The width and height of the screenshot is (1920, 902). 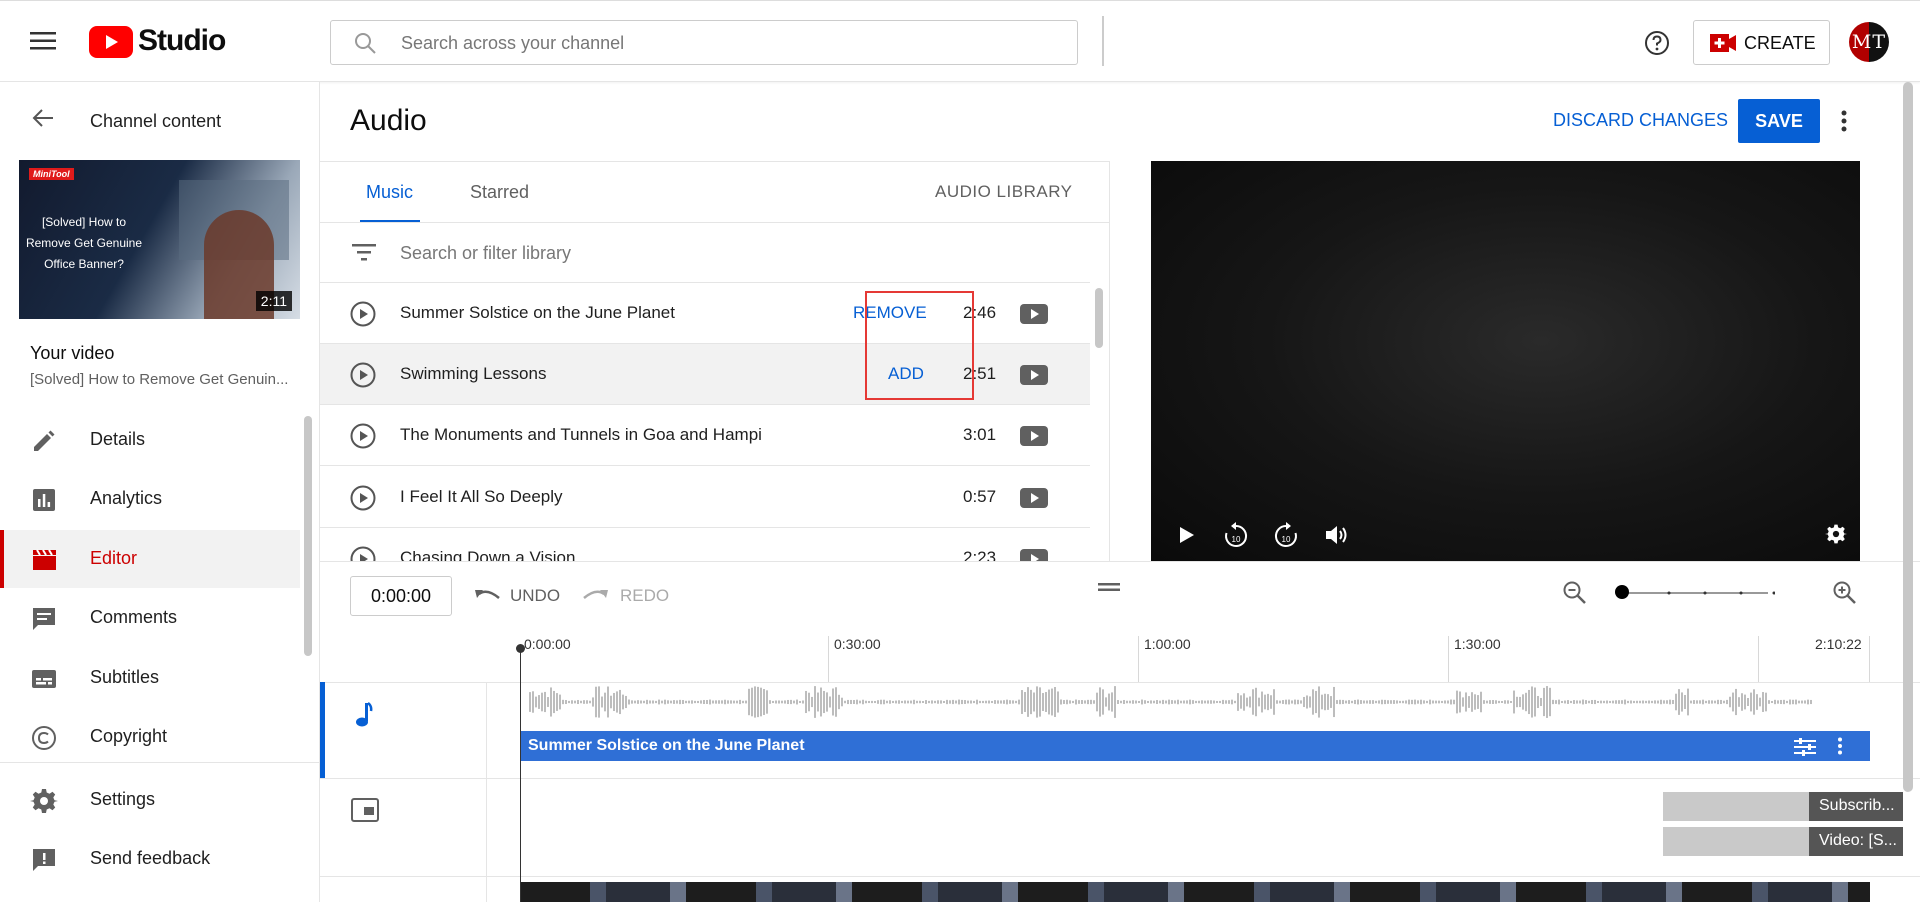 I want to click on audio-clip: Summer Solstice on the June Planet, so click(x=1195, y=746).